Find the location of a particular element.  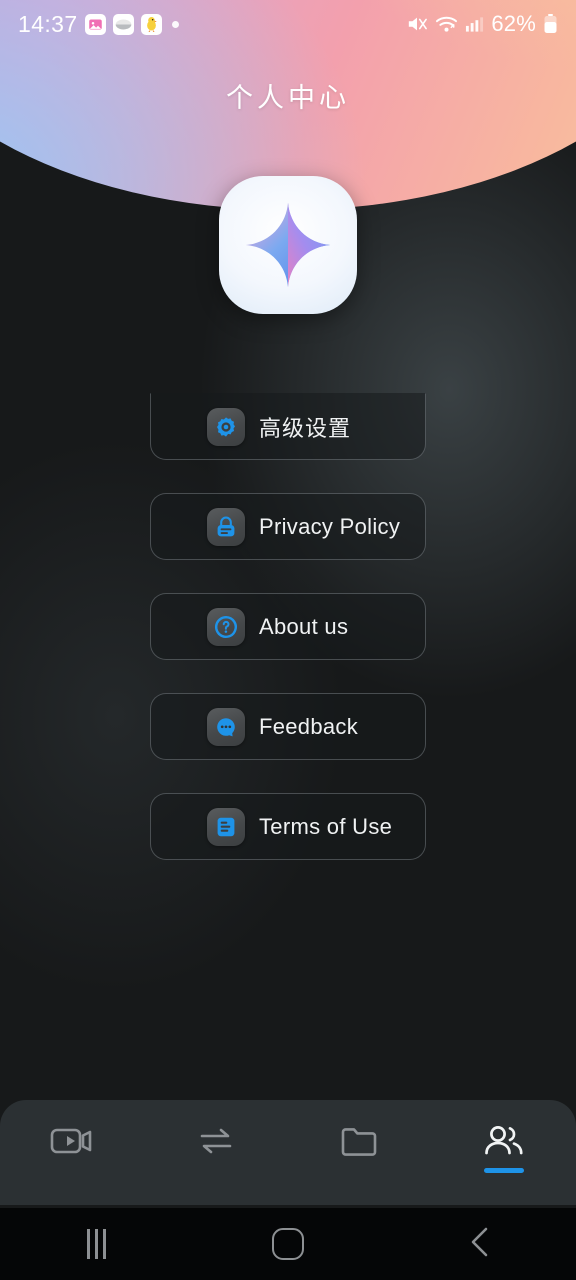

home-icon is located at coordinates (288, 1244).